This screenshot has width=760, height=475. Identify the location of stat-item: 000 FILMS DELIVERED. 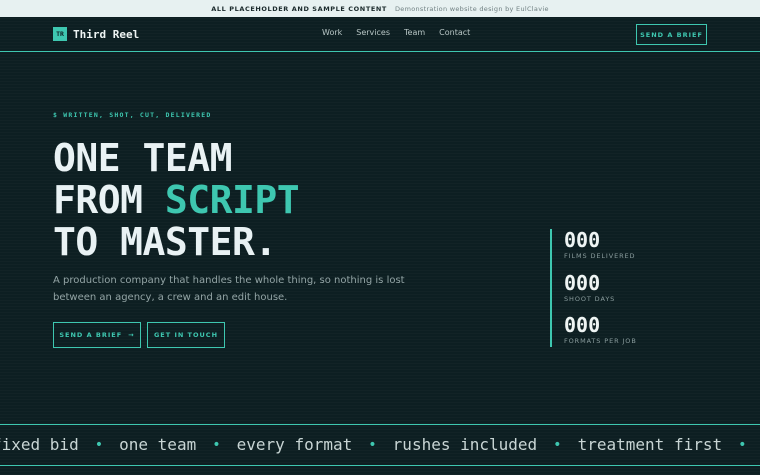
(600, 250).